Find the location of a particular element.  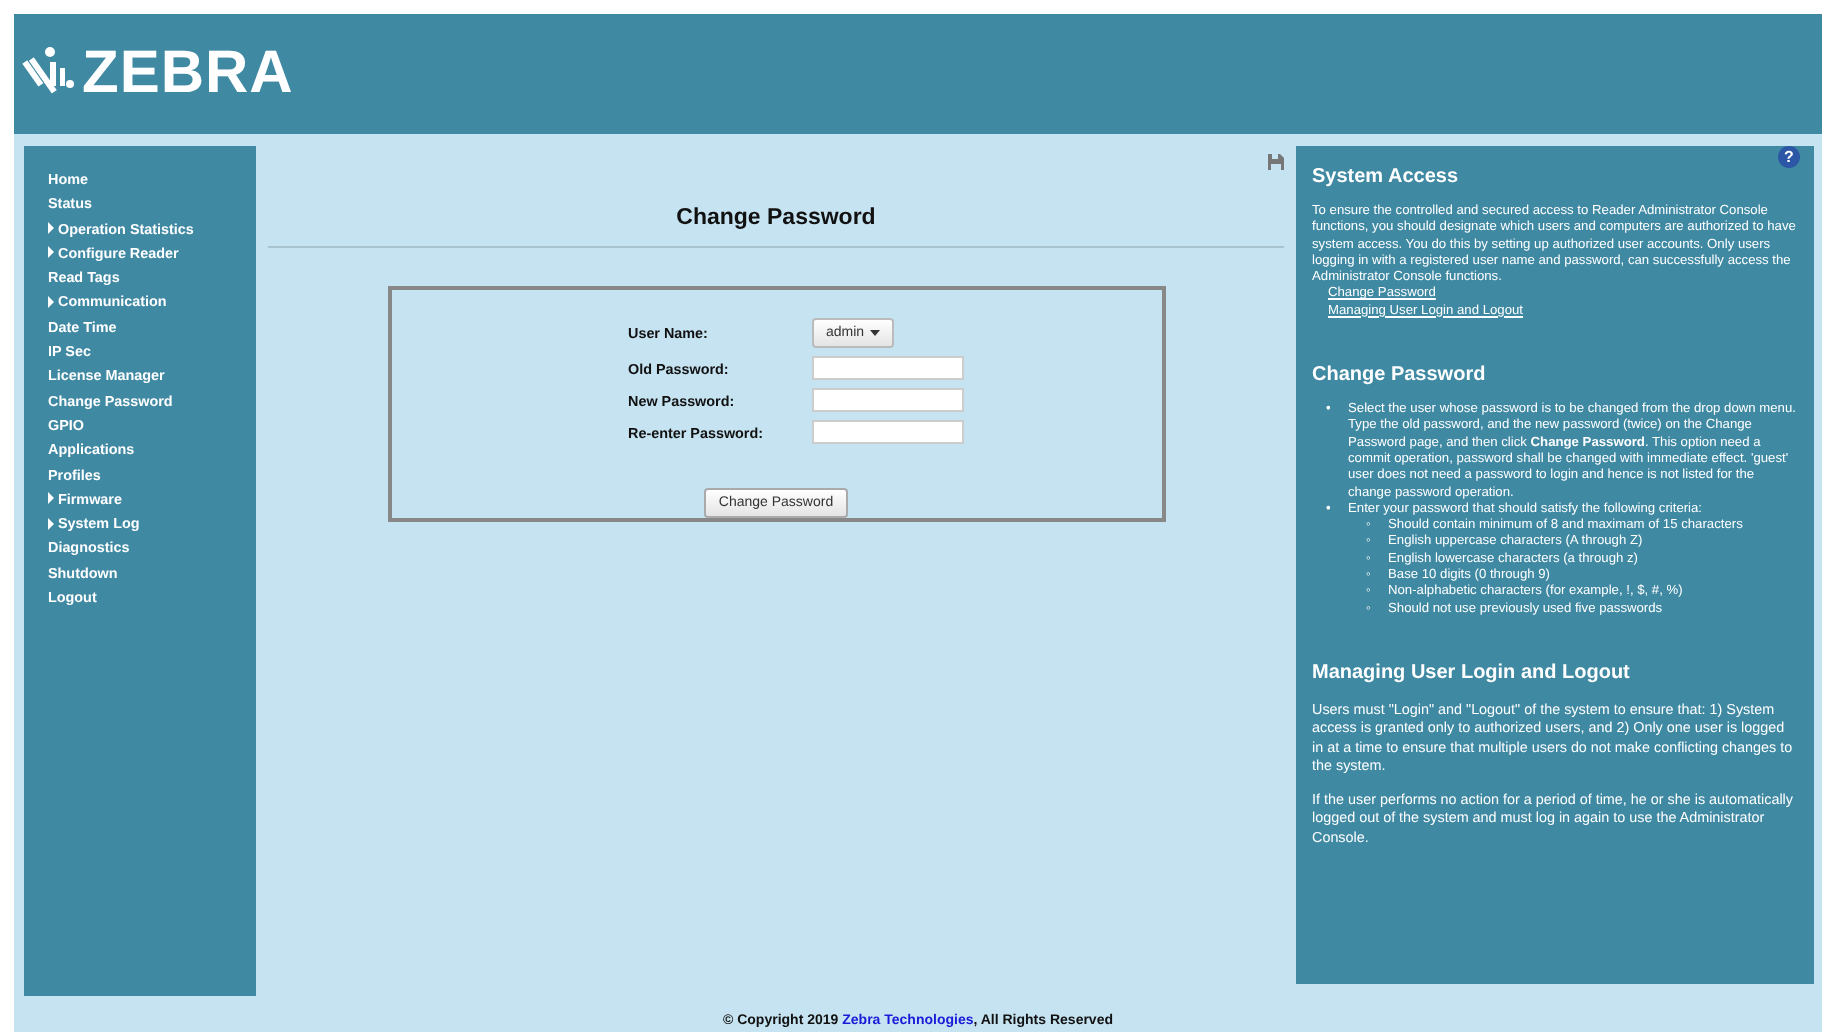

help-heading: Change Password is located at coordinates (1400, 375).